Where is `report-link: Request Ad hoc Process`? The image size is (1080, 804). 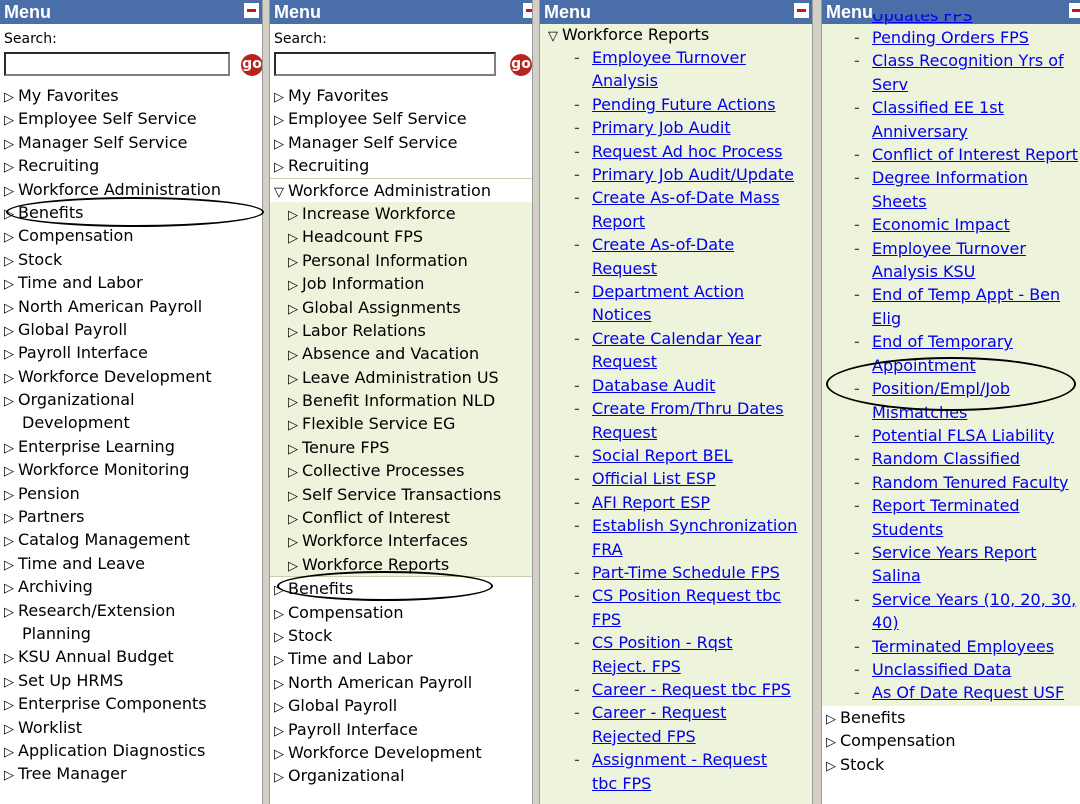
report-link: Request Ad hoc Process is located at coordinates (676, 152).